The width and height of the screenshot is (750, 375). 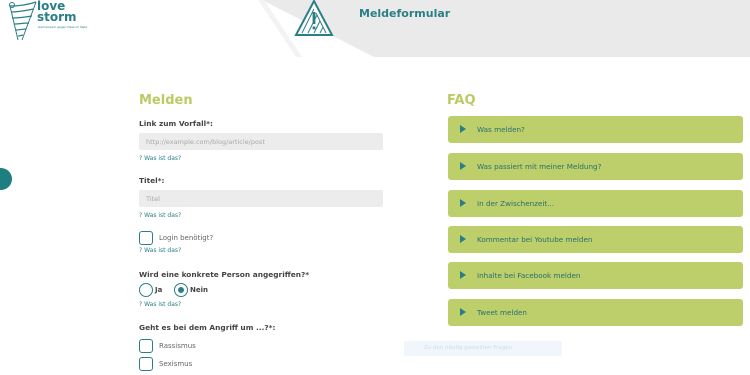 I want to click on faq-item-label: Was melden?, so click(x=501, y=129).